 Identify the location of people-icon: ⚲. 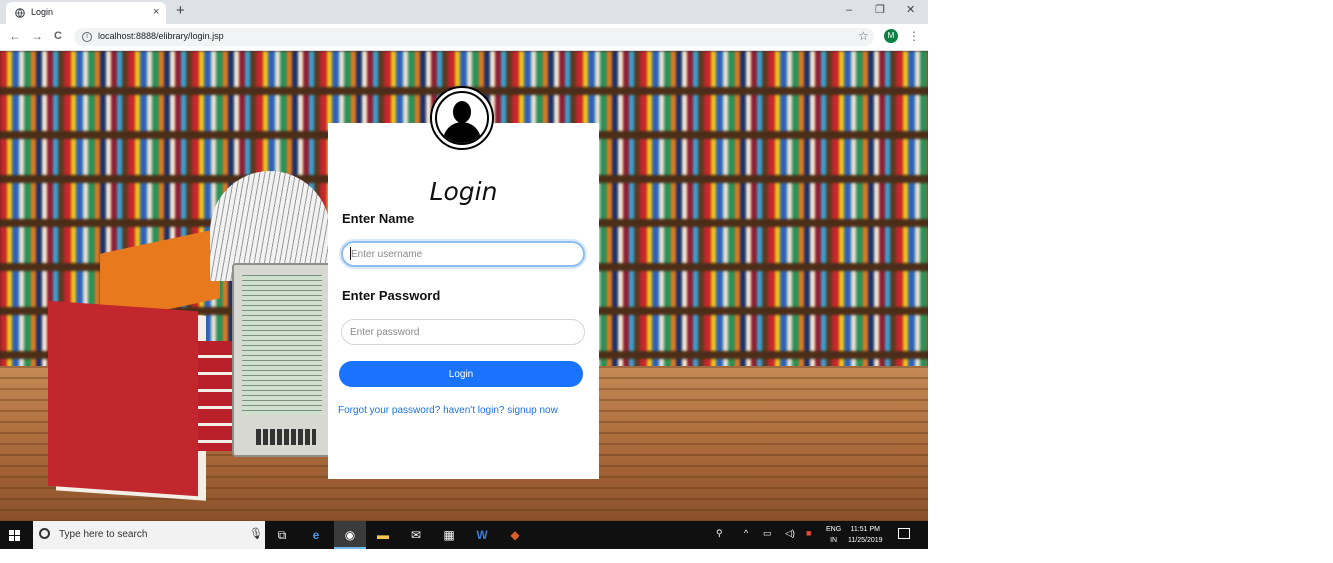
(719, 533).